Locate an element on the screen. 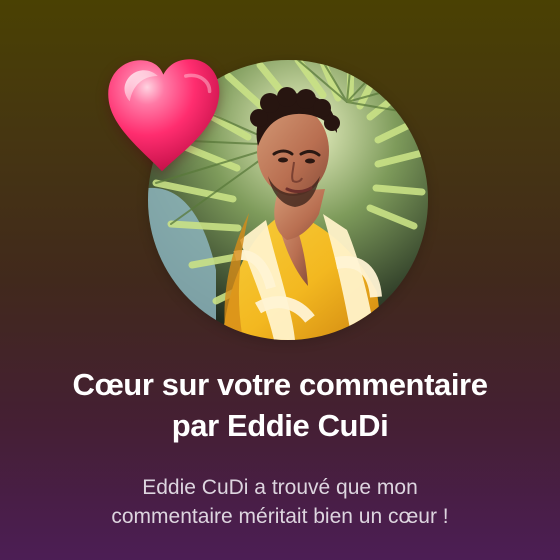 The height and width of the screenshot is (560, 560). description-line-2: commentaire méritait bien un cœur ! is located at coordinates (280, 516).